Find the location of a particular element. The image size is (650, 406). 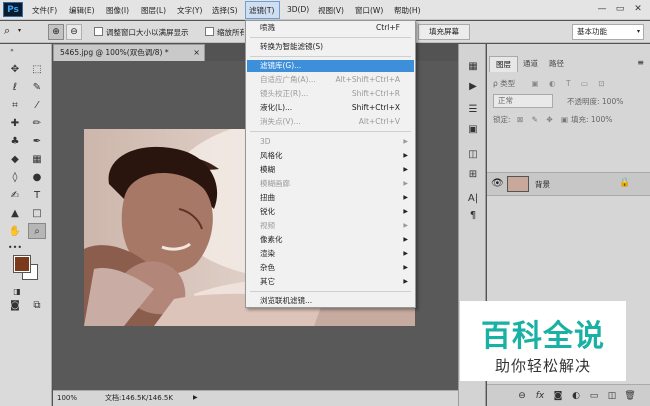

brush-tool-icon: ✏ is located at coordinates (37, 124).